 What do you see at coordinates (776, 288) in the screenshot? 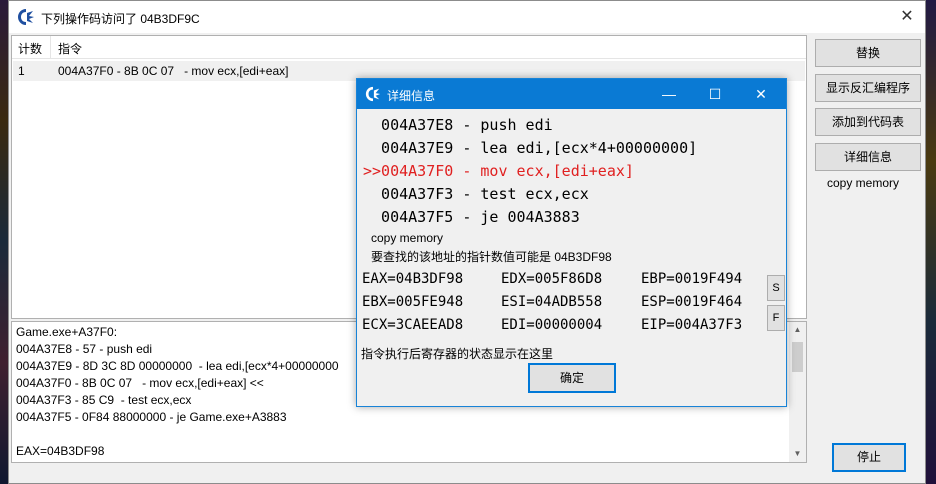
I see `s-button: S` at bounding box center [776, 288].